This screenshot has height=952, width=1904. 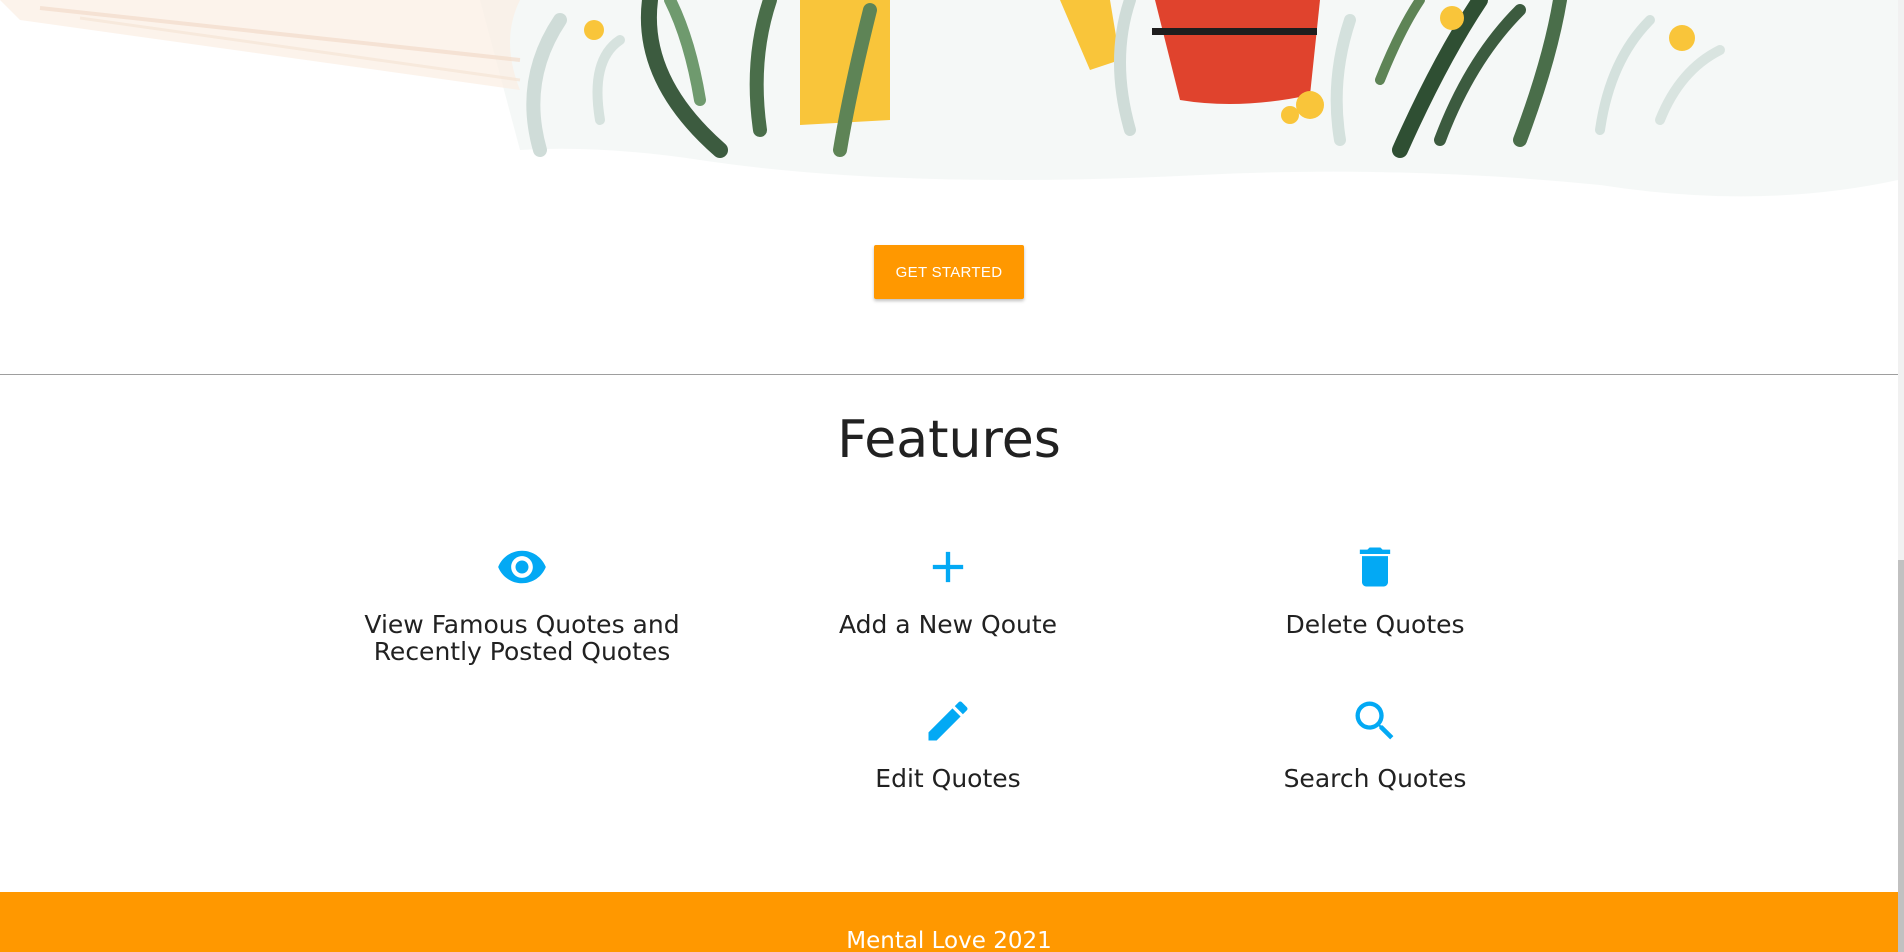 I want to click on eye-icon, so click(x=522, y=567).